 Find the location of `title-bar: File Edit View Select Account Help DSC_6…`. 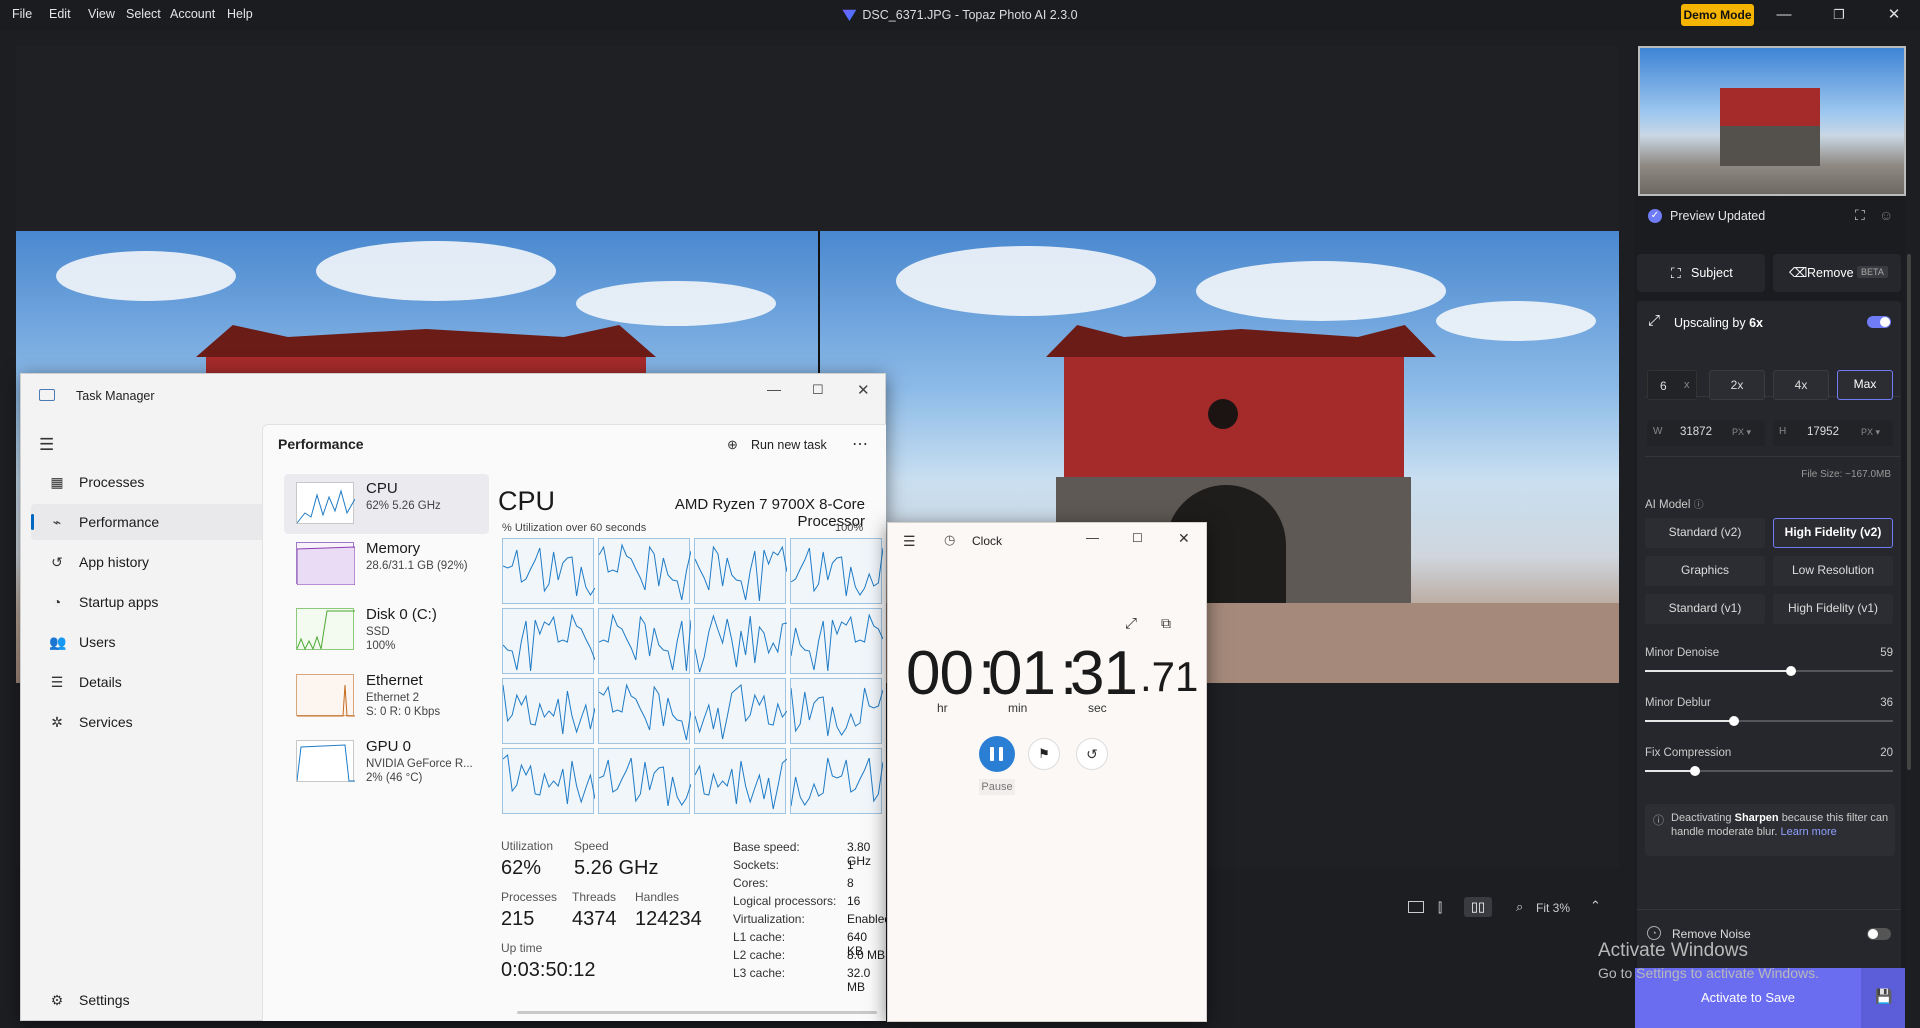

title-bar: File Edit View Select Account Help DSC_6… is located at coordinates (960, 15).